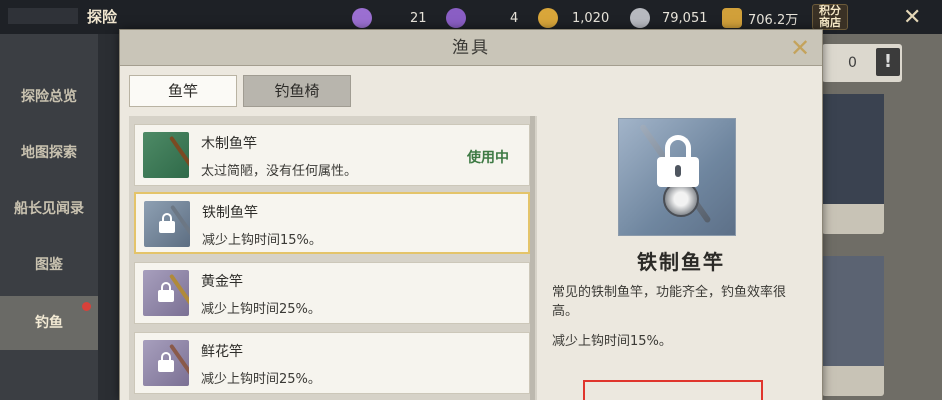 Image resolution: width=942 pixels, height=400 pixels. I want to click on list-item: 铁制鱼竿 减少上钩时间15%。, so click(332, 223).